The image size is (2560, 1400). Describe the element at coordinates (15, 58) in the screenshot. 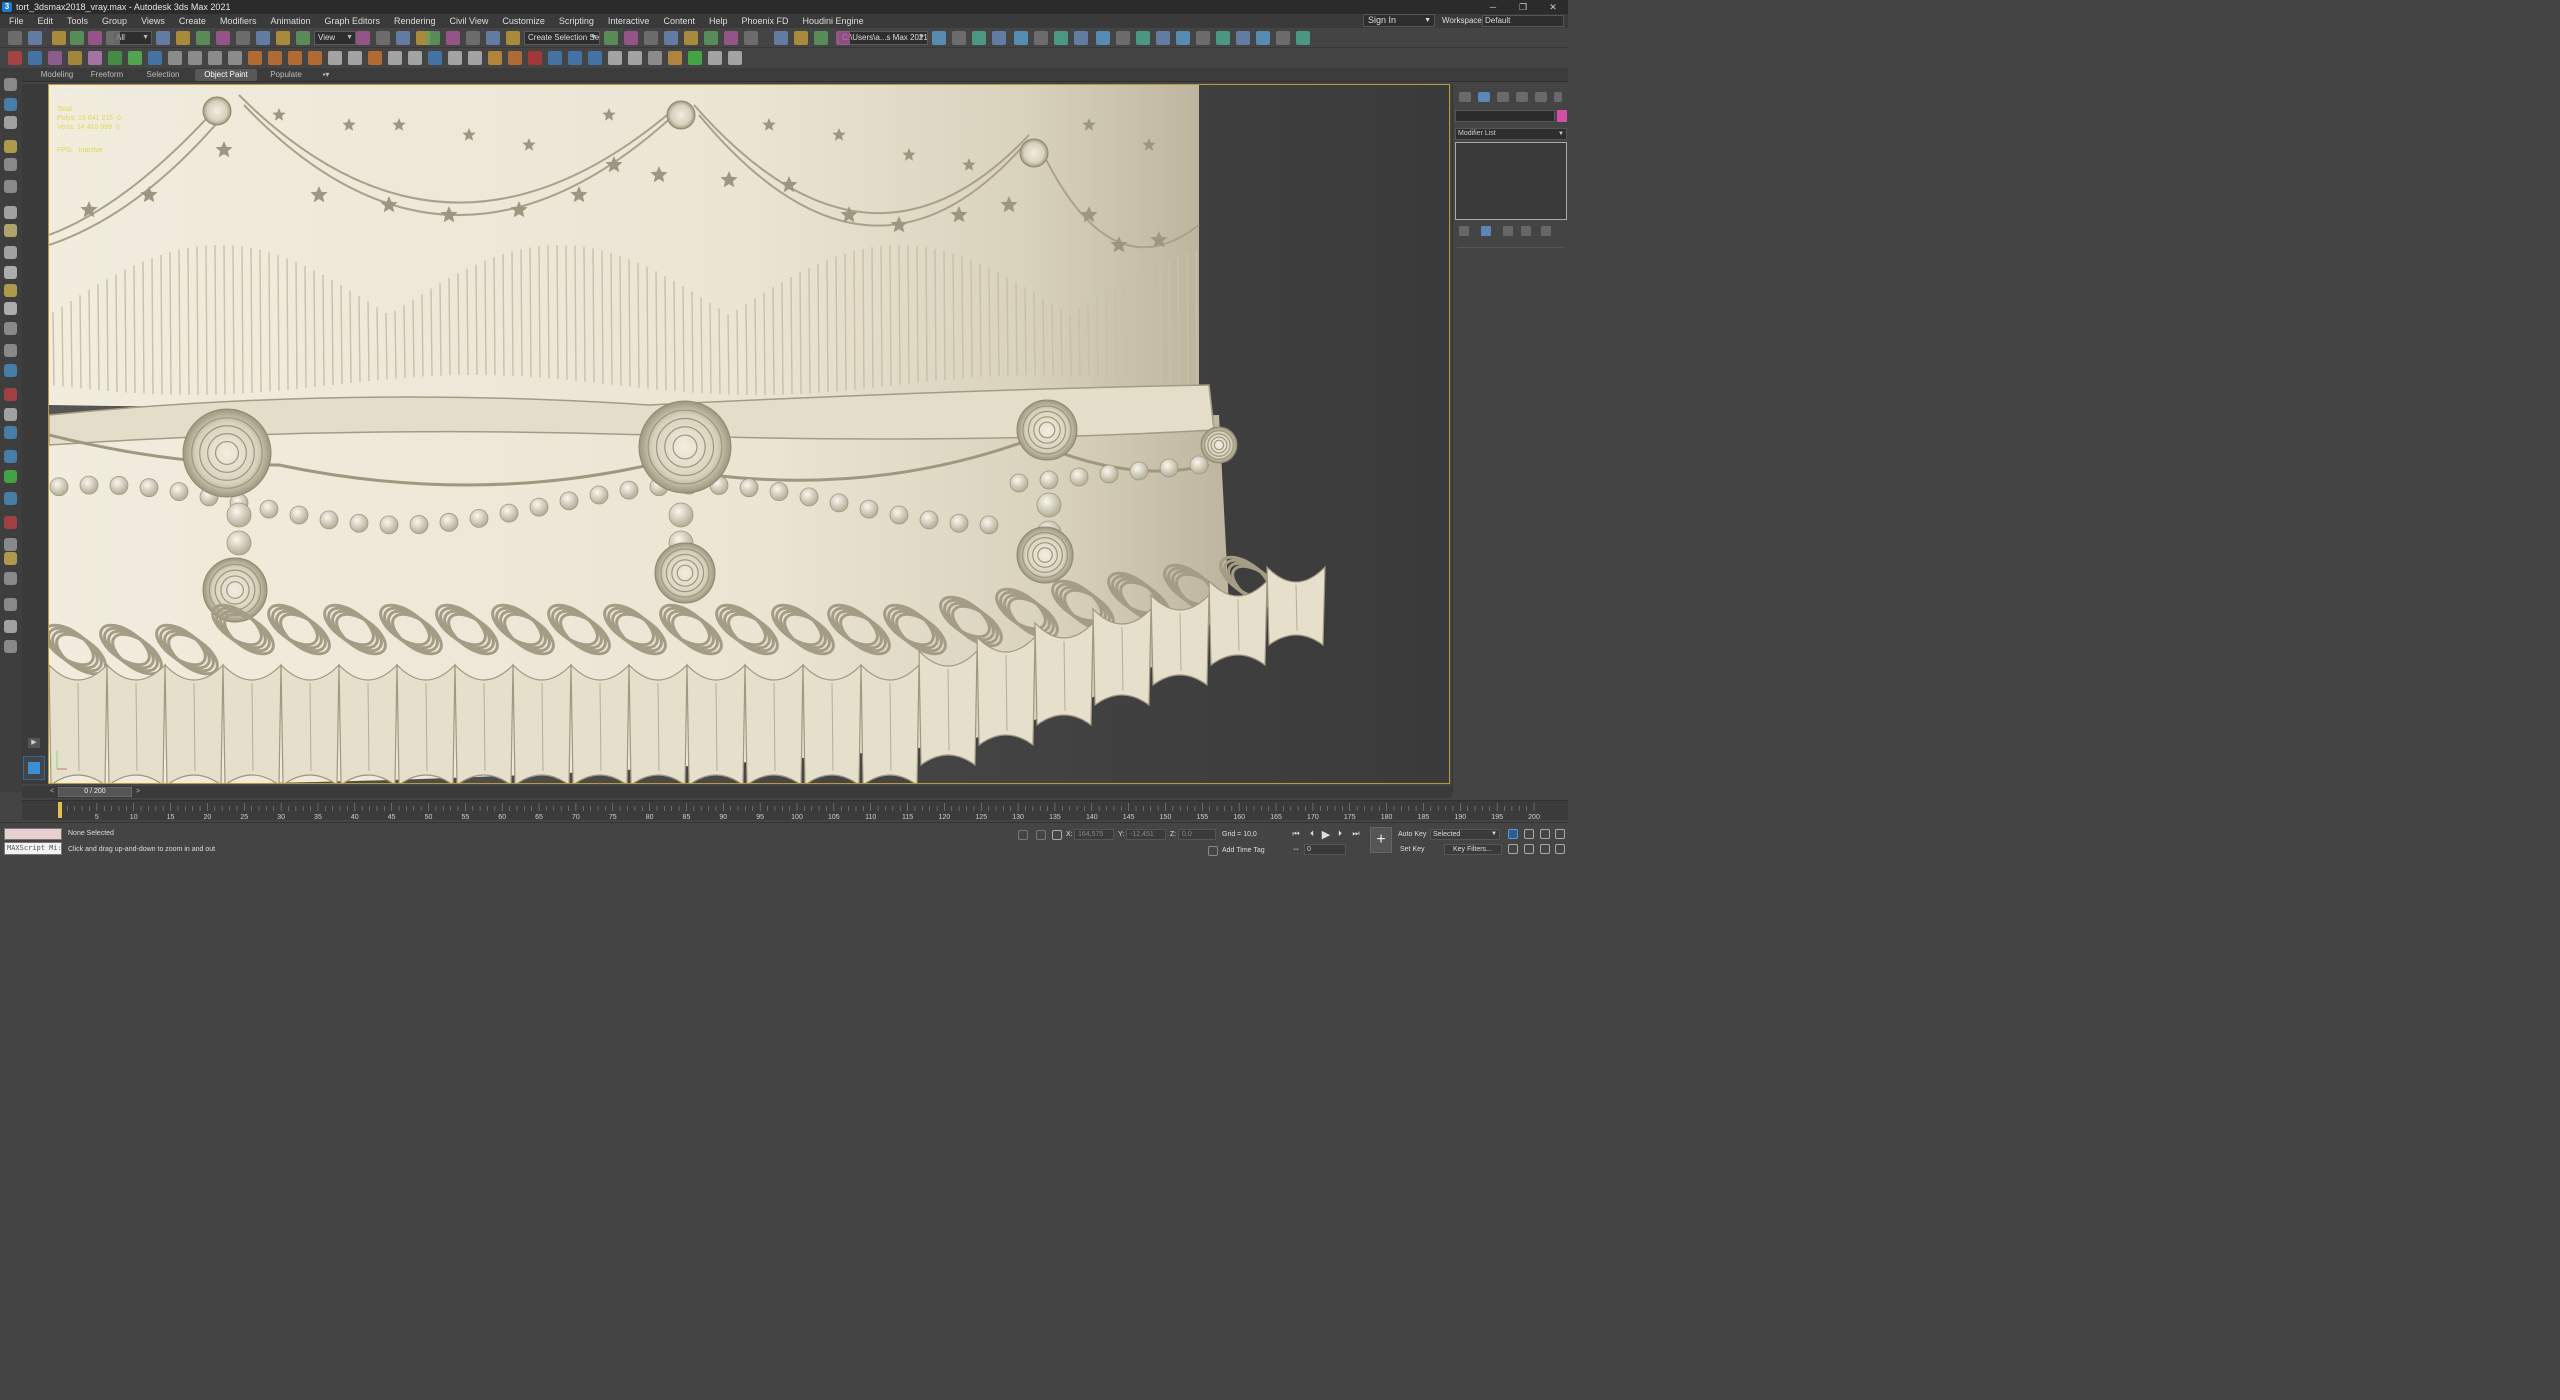

I see `toolbar2-tool-1-icon` at that location.